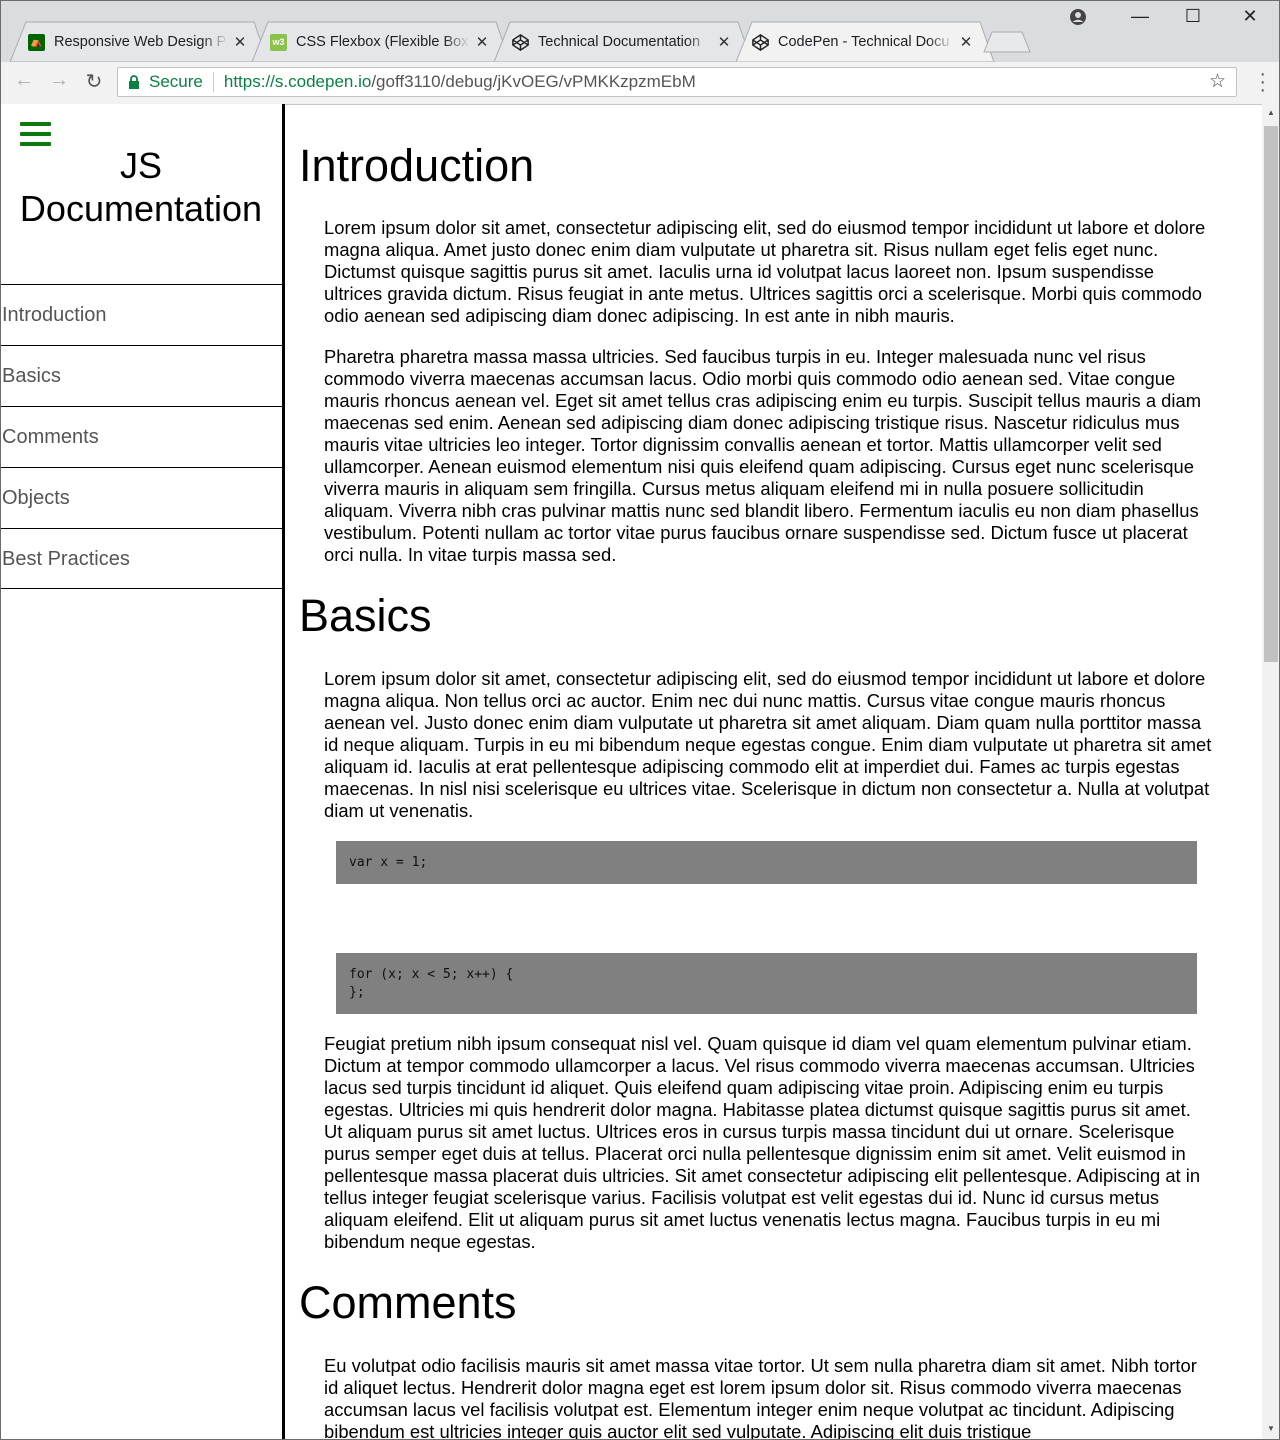 Image resolution: width=1280 pixels, height=1440 pixels. What do you see at coordinates (297, 81) in the screenshot?
I see `url-host: https://s.codepen.io` at bounding box center [297, 81].